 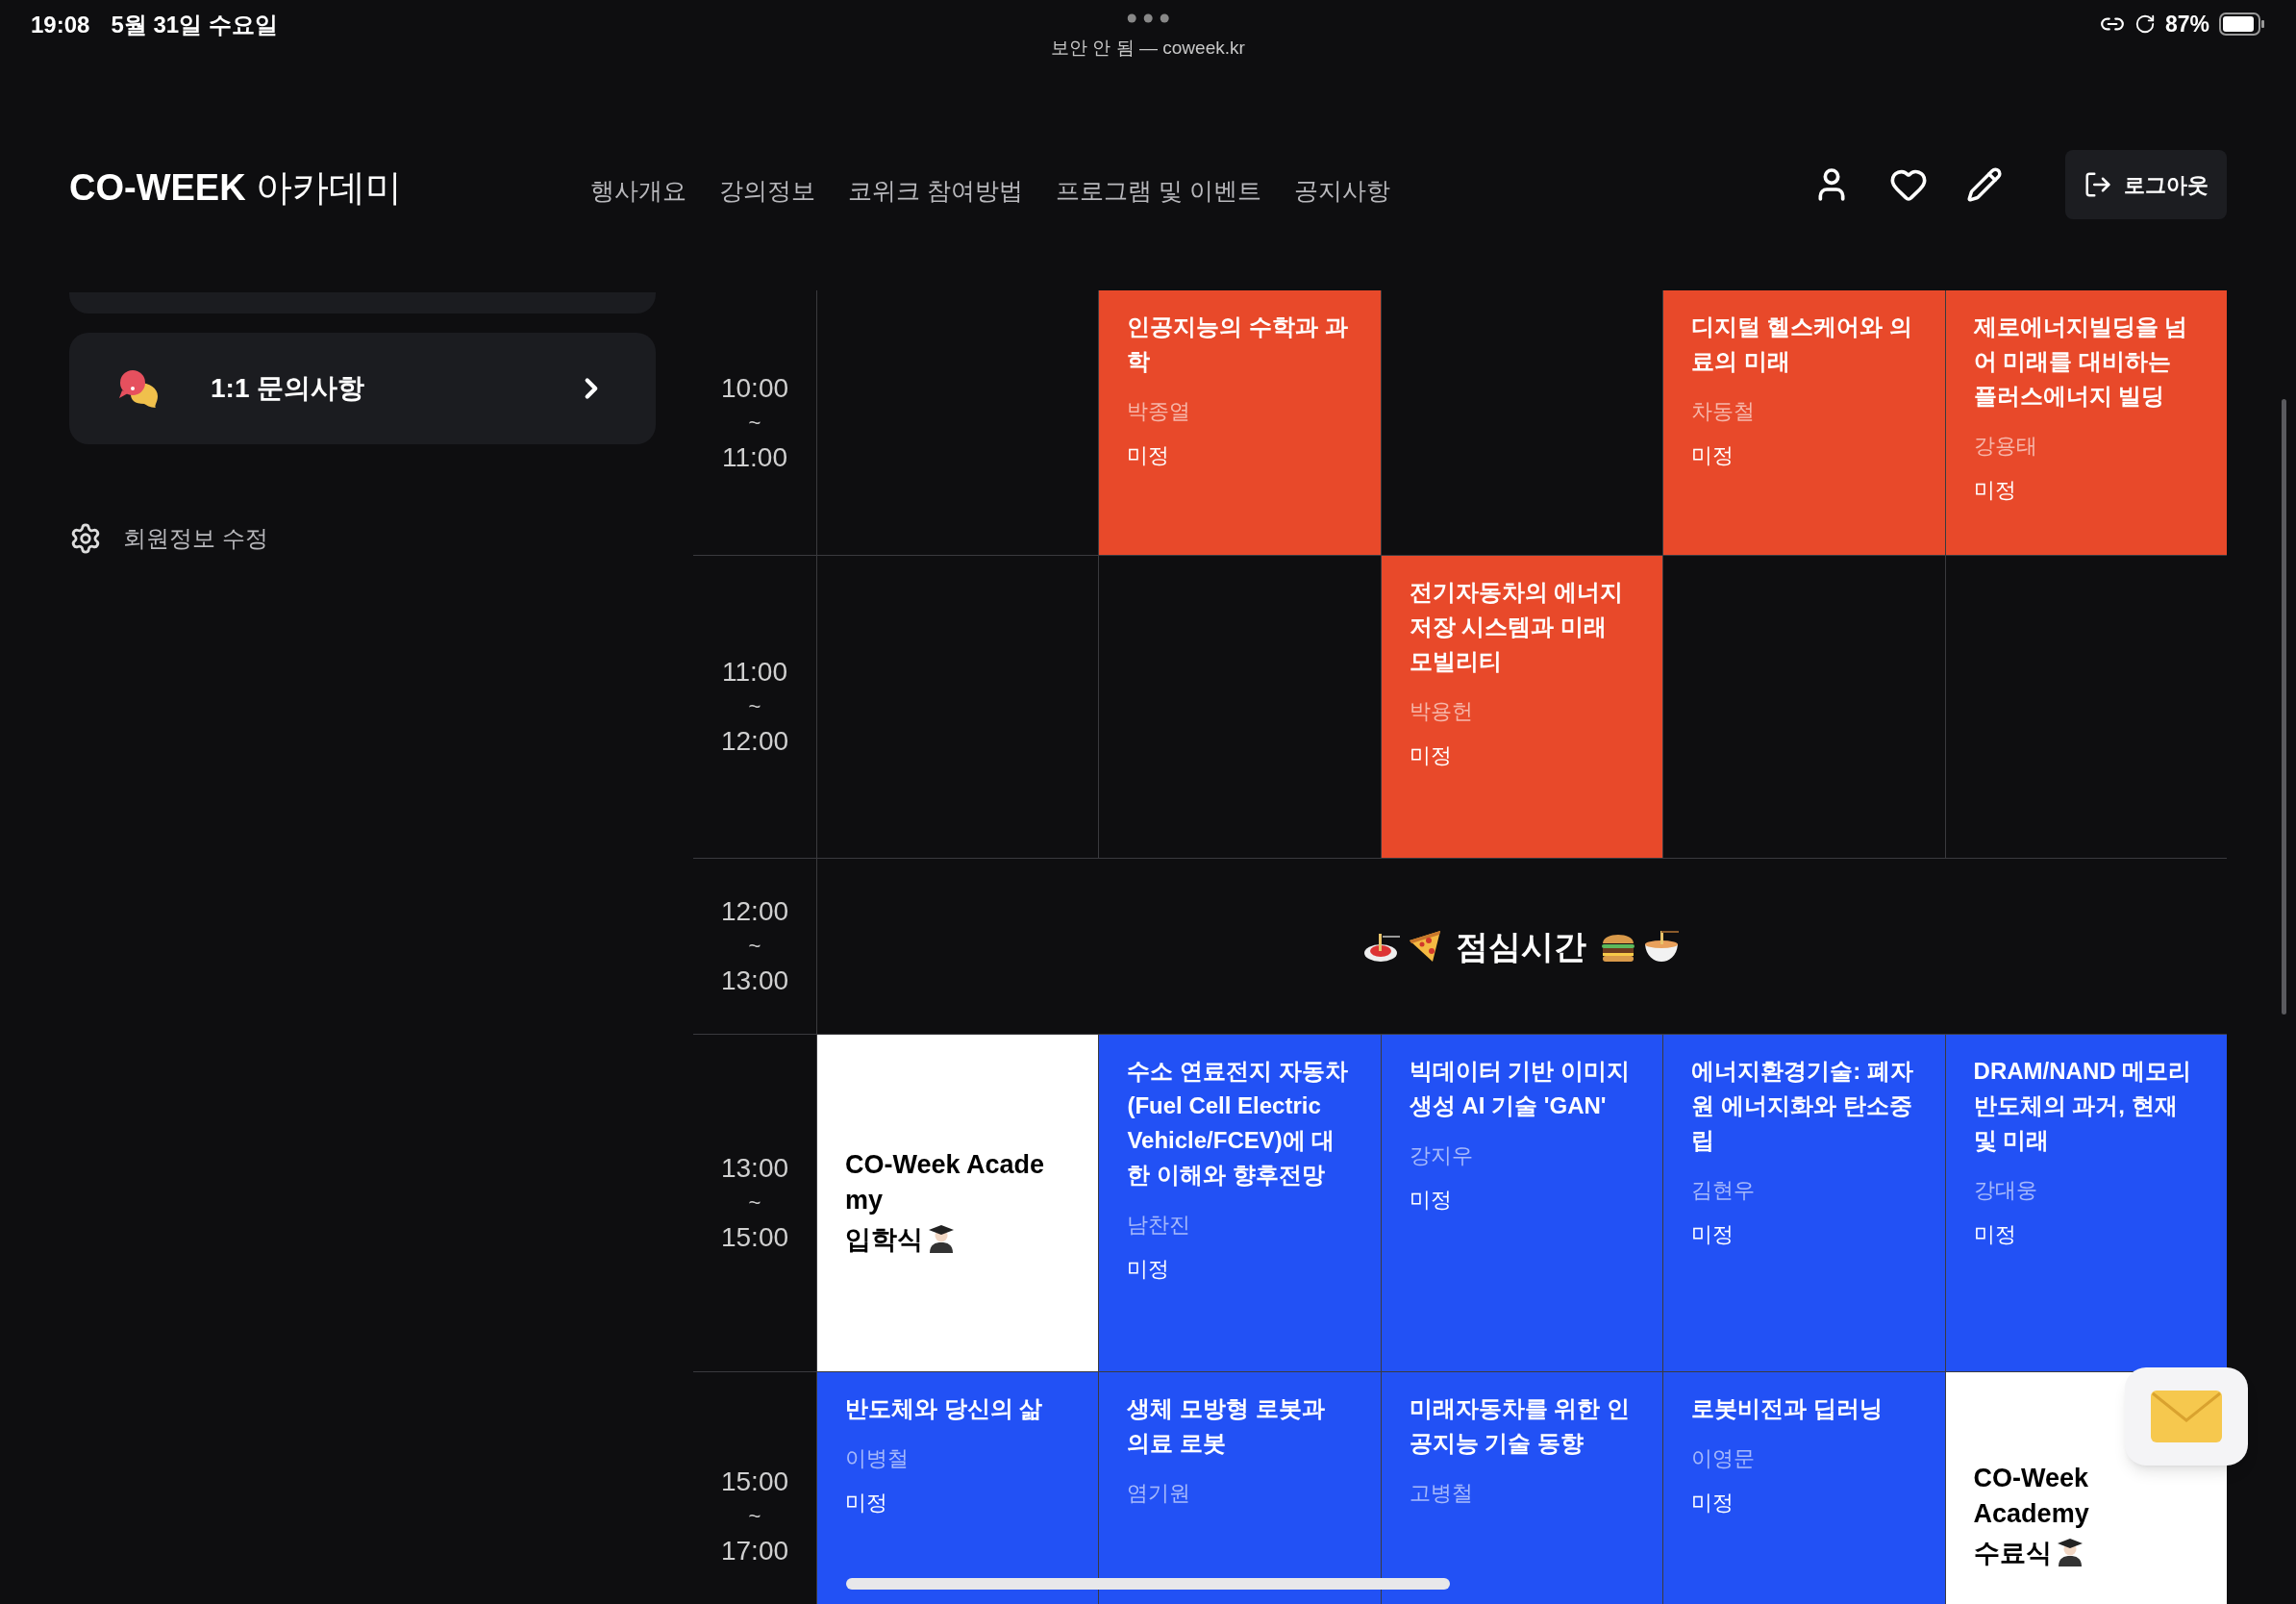 I want to click on lecture-card: 미래자동차를 위한 인공지능 기술 동향 고병철, so click(x=1521, y=1488).